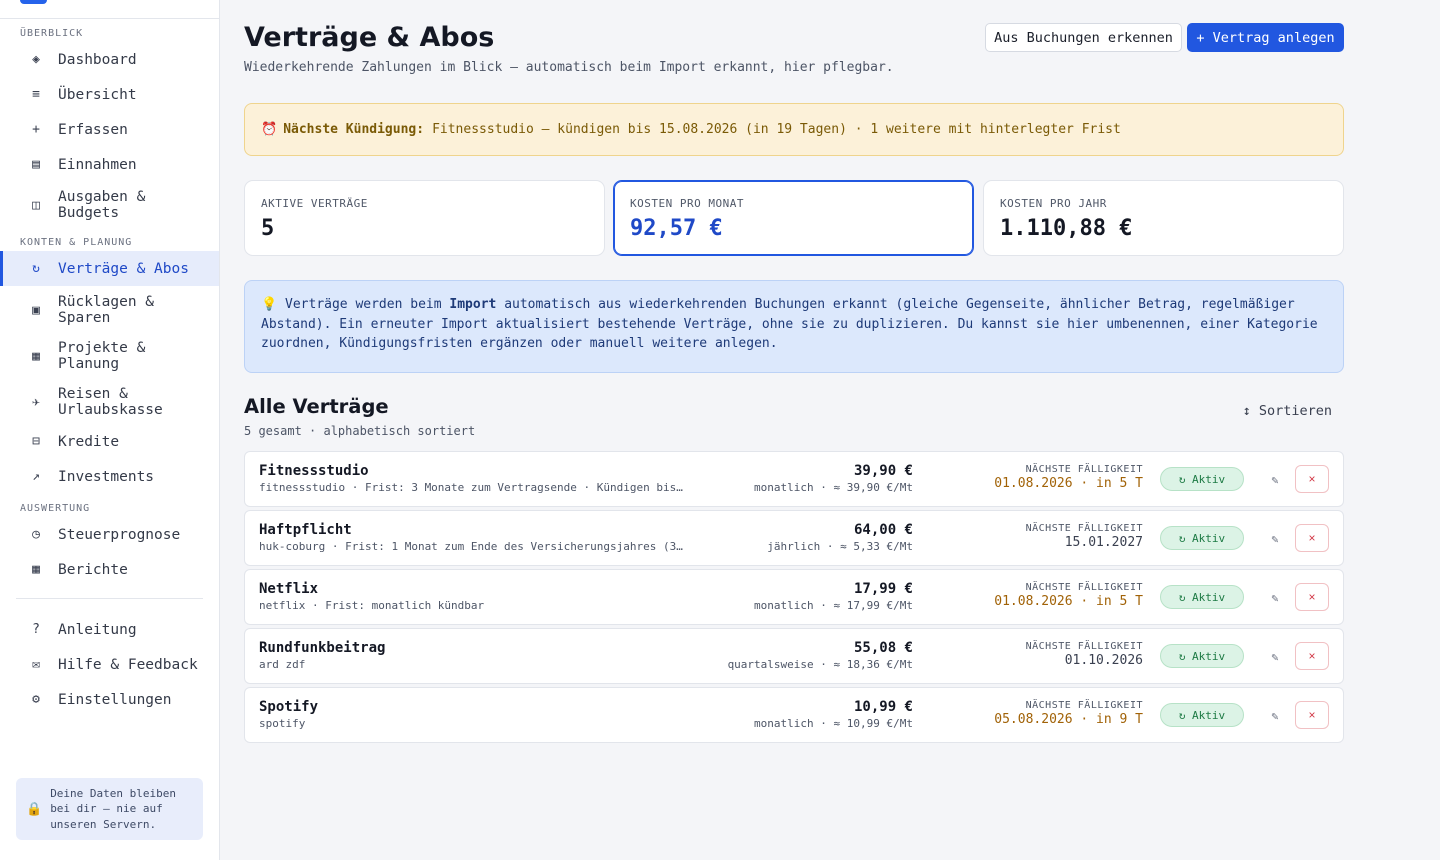  I want to click on sidebar-item-label: Dashboard, so click(97, 59).